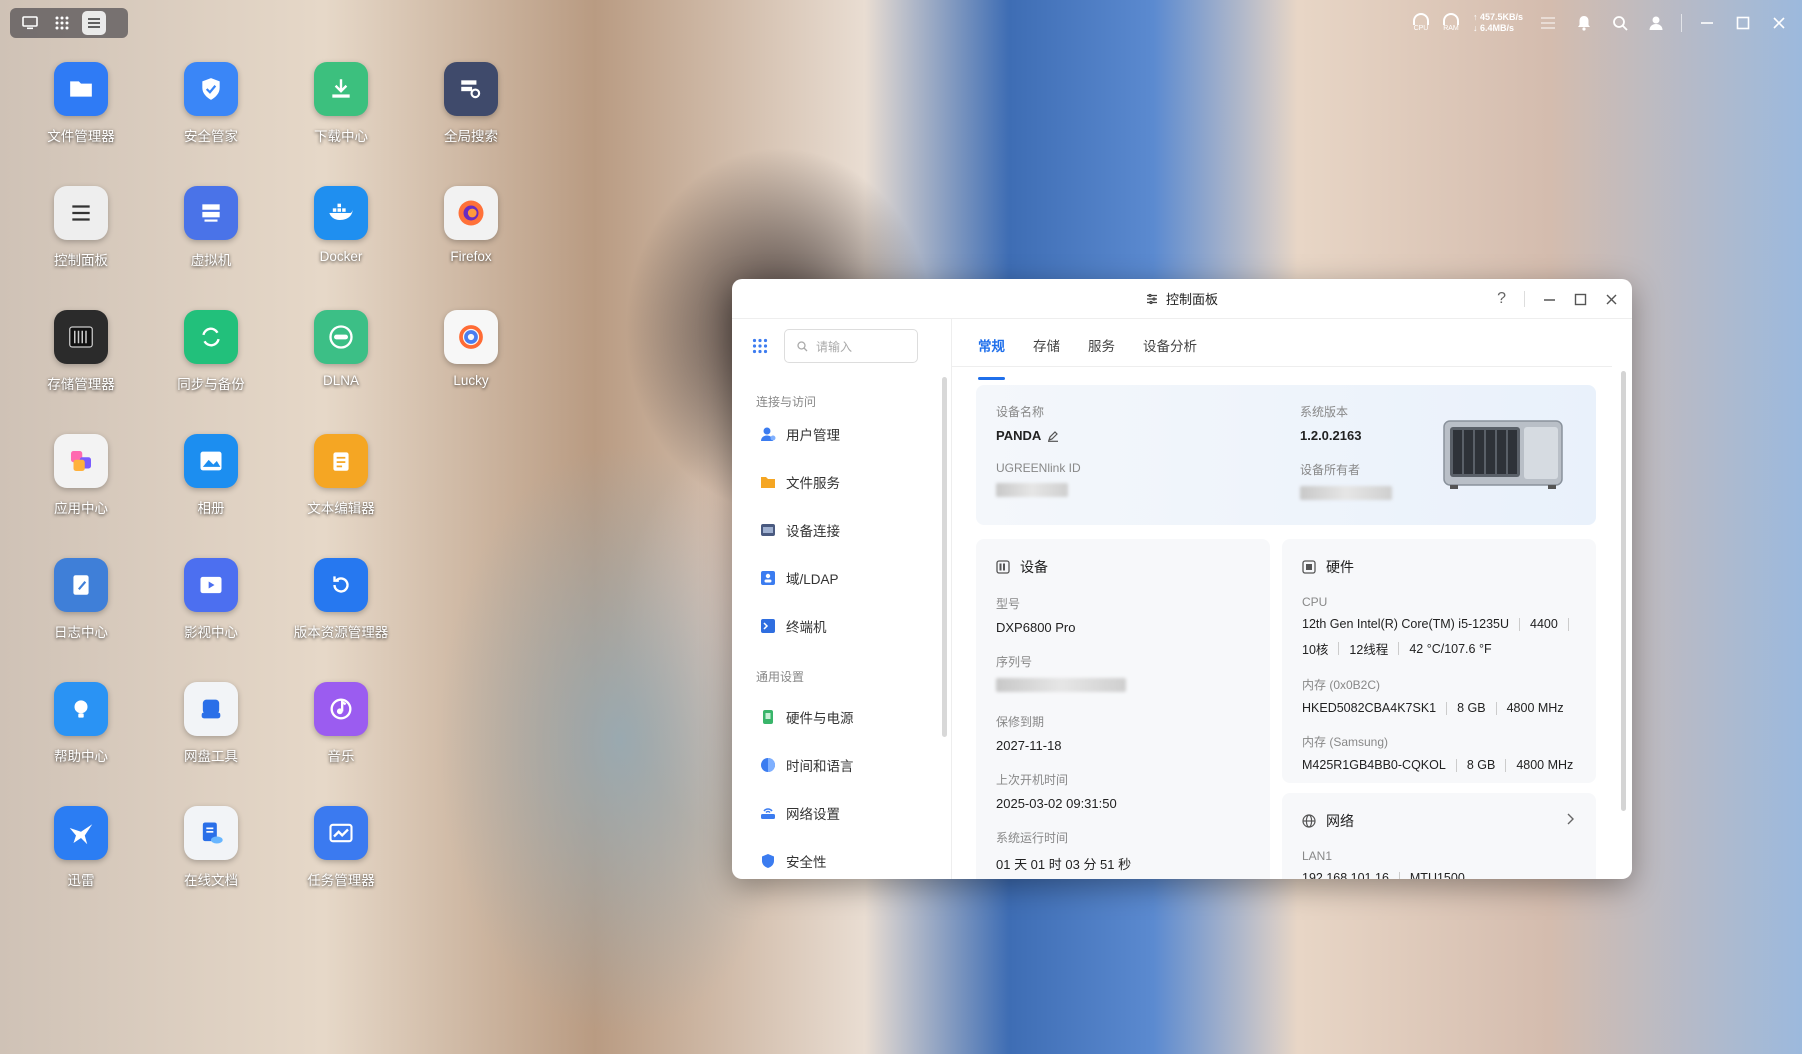 The height and width of the screenshot is (1054, 1802). What do you see at coordinates (841, 858) in the screenshot?
I see `sidebar-item-security: 安全性` at bounding box center [841, 858].